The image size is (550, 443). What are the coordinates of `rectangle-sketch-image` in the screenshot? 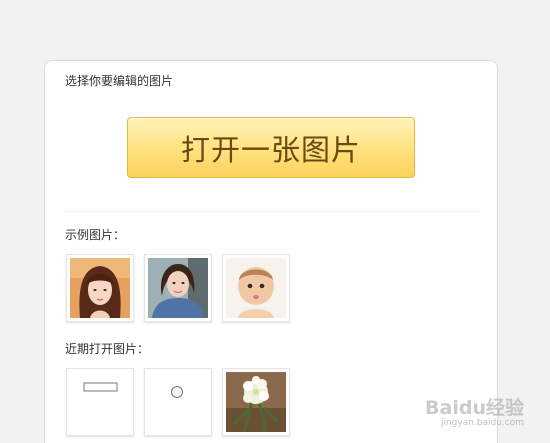 It's located at (100, 402).